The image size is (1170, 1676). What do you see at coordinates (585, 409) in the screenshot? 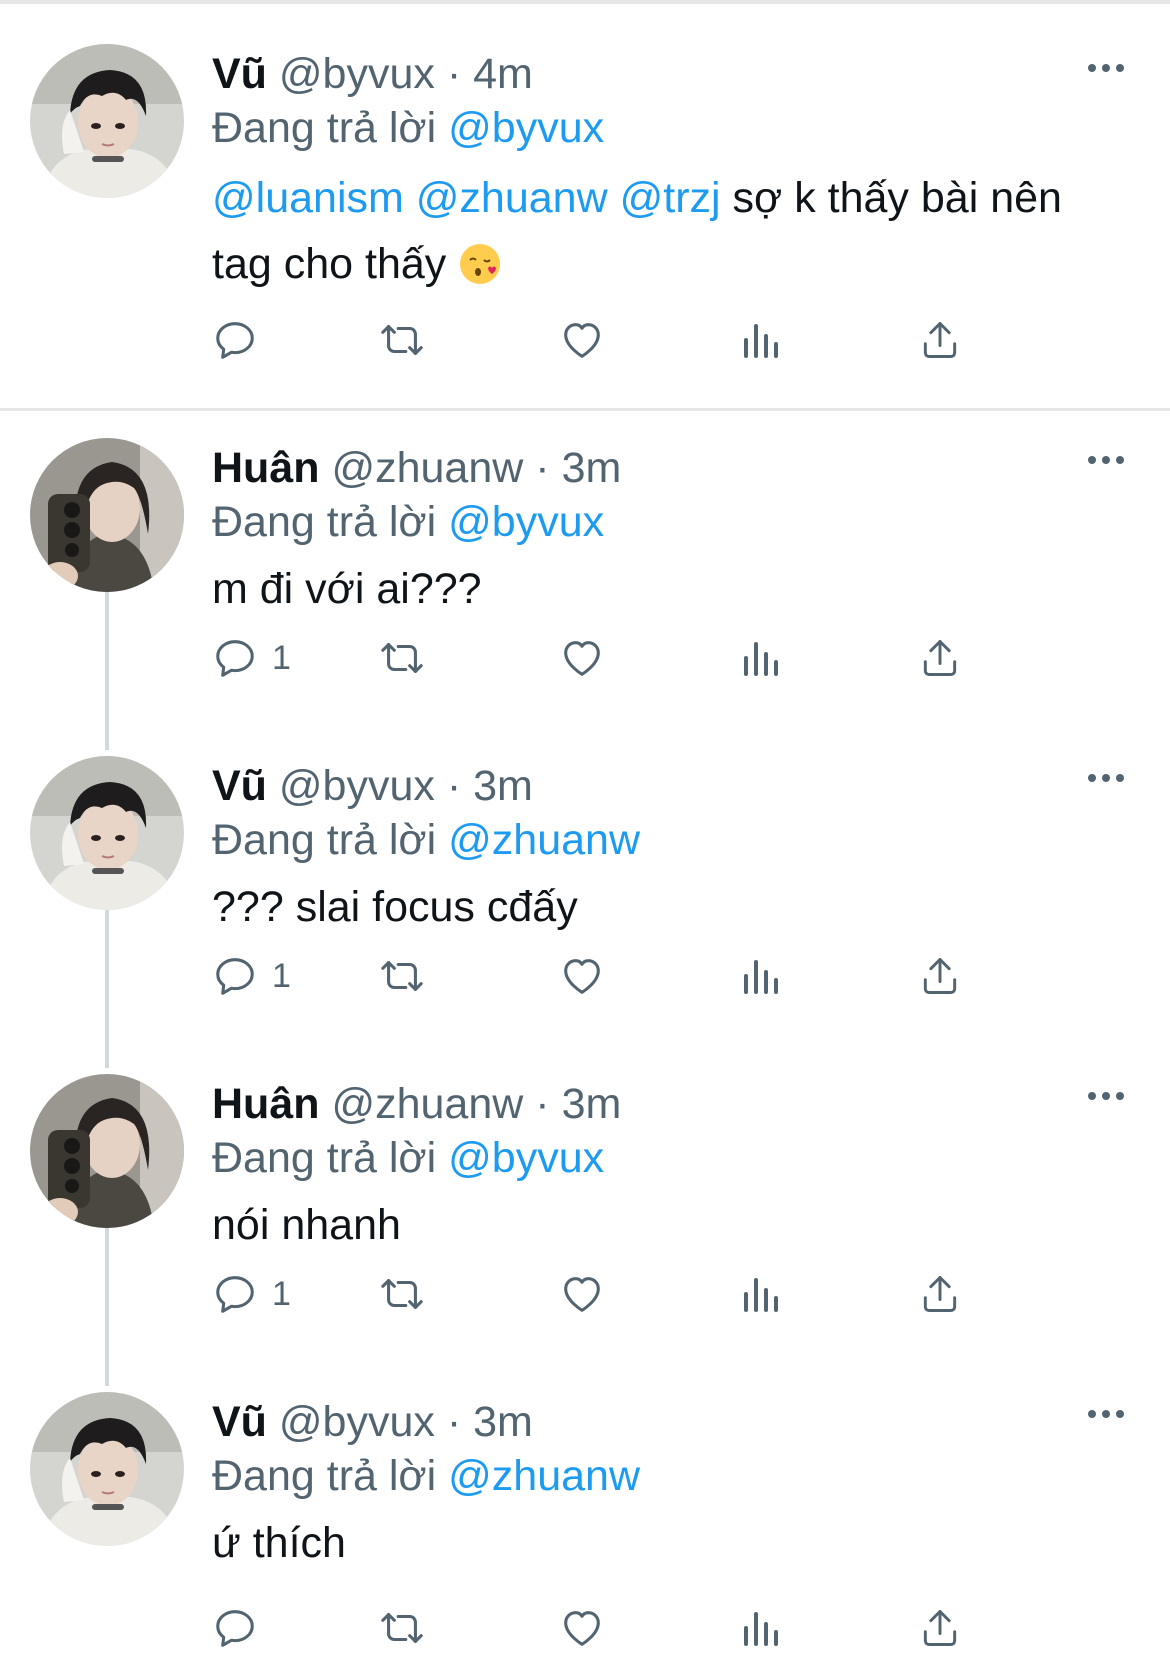
I see `section-divider` at bounding box center [585, 409].